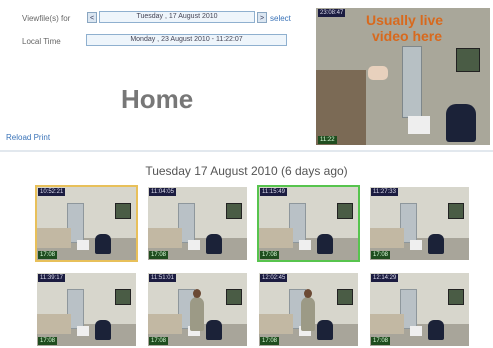 Image resolution: width=493 pixels, height=348 pixels. I want to click on live-timestamp-bottom: 11:22, so click(327, 140).